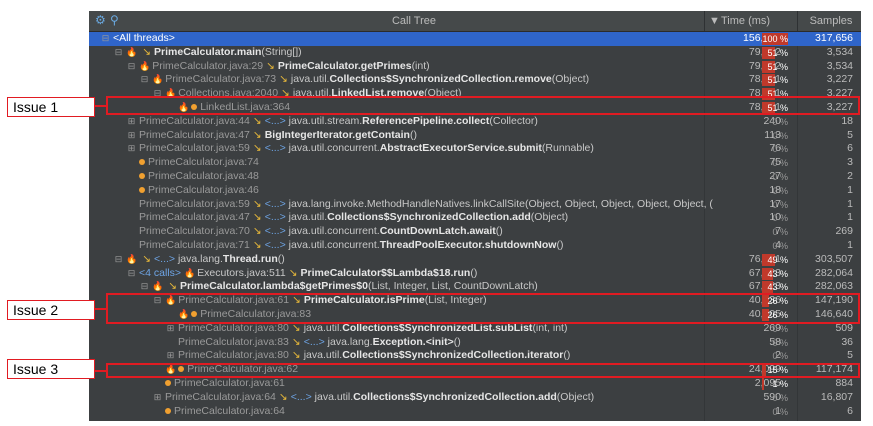  Describe the element at coordinates (413, 341) in the screenshot. I see `method-name: Exception.<init>` at that location.